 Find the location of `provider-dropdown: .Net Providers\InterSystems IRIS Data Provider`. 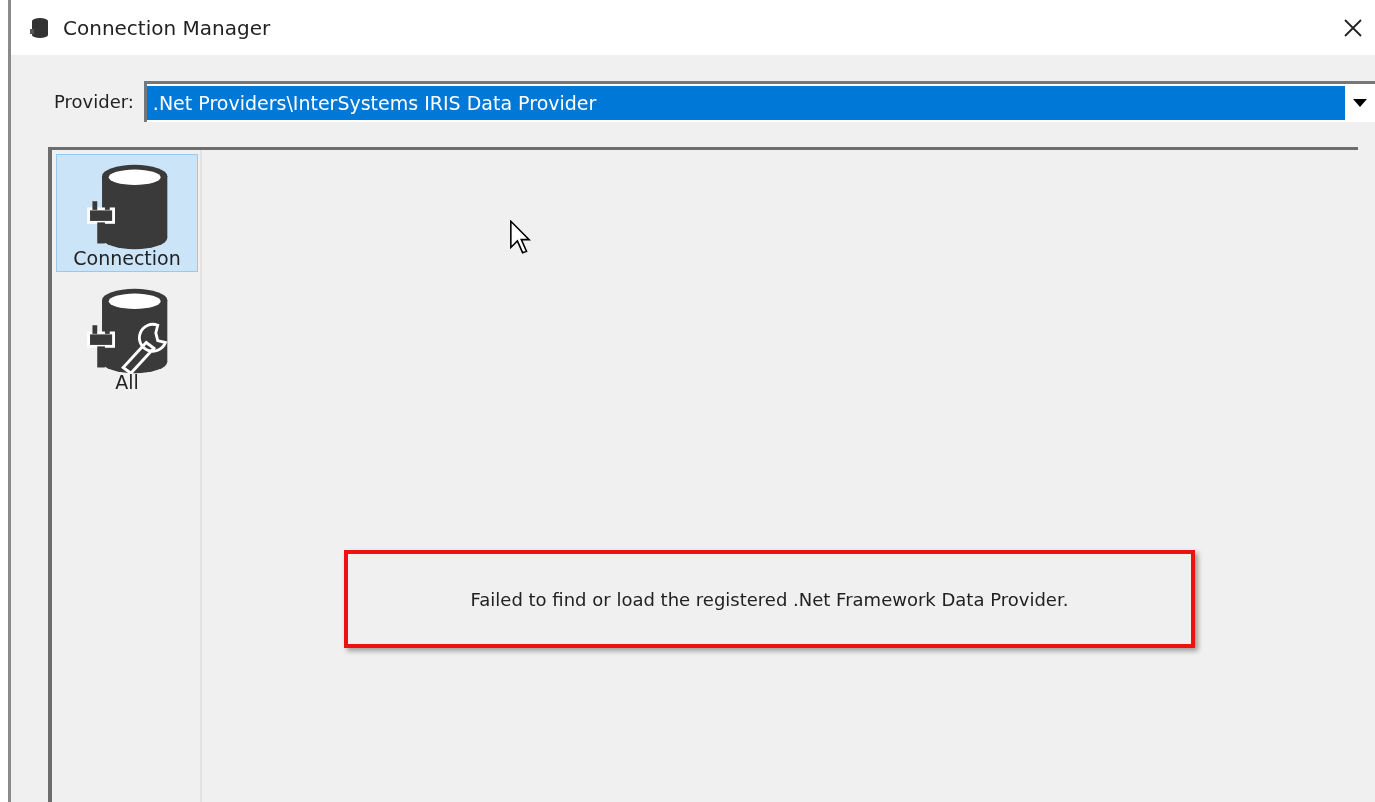

provider-dropdown: .Net Providers\InterSystems IRIS Data Provider is located at coordinates (759, 101).